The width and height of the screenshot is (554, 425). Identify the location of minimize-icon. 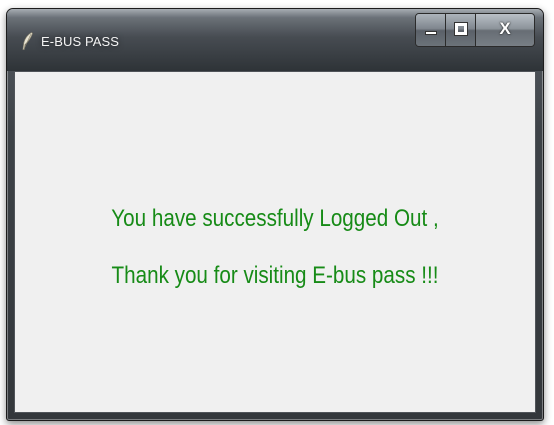
(431, 33).